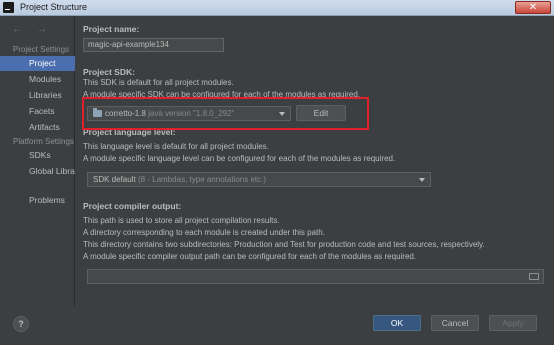 Image resolution: width=554 pixels, height=345 pixels. What do you see at coordinates (422, 180) in the screenshot?
I see `chevron-down-icon` at bounding box center [422, 180].